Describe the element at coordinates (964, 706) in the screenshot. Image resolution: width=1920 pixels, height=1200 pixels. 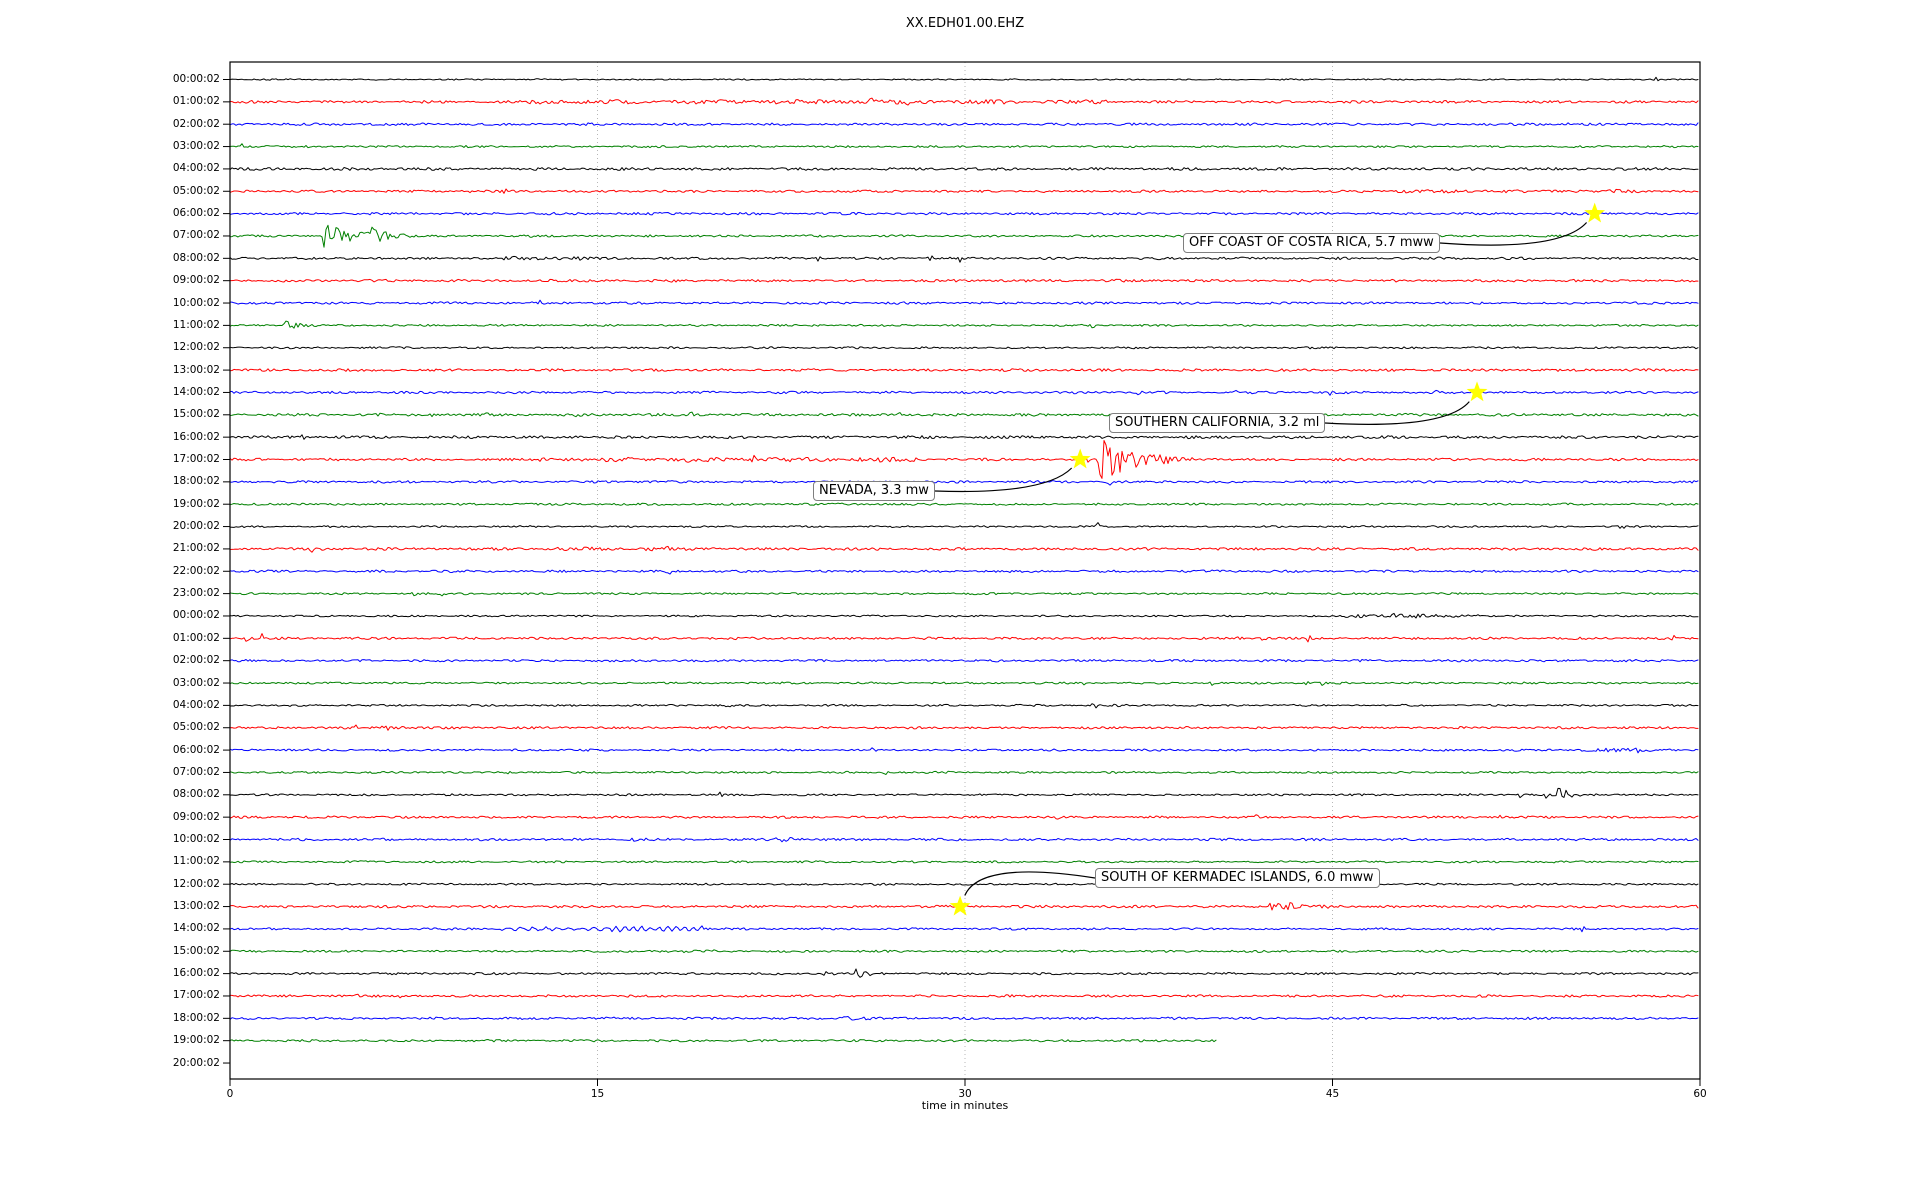
I see `trace-row-28-04:00:02` at that location.